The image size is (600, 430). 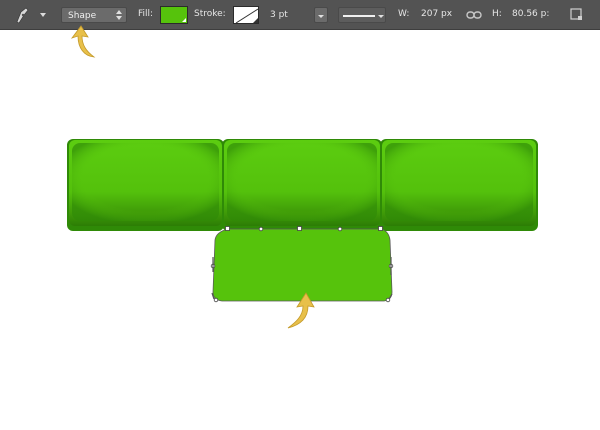 I want to click on green-key-left, so click(x=145, y=185).